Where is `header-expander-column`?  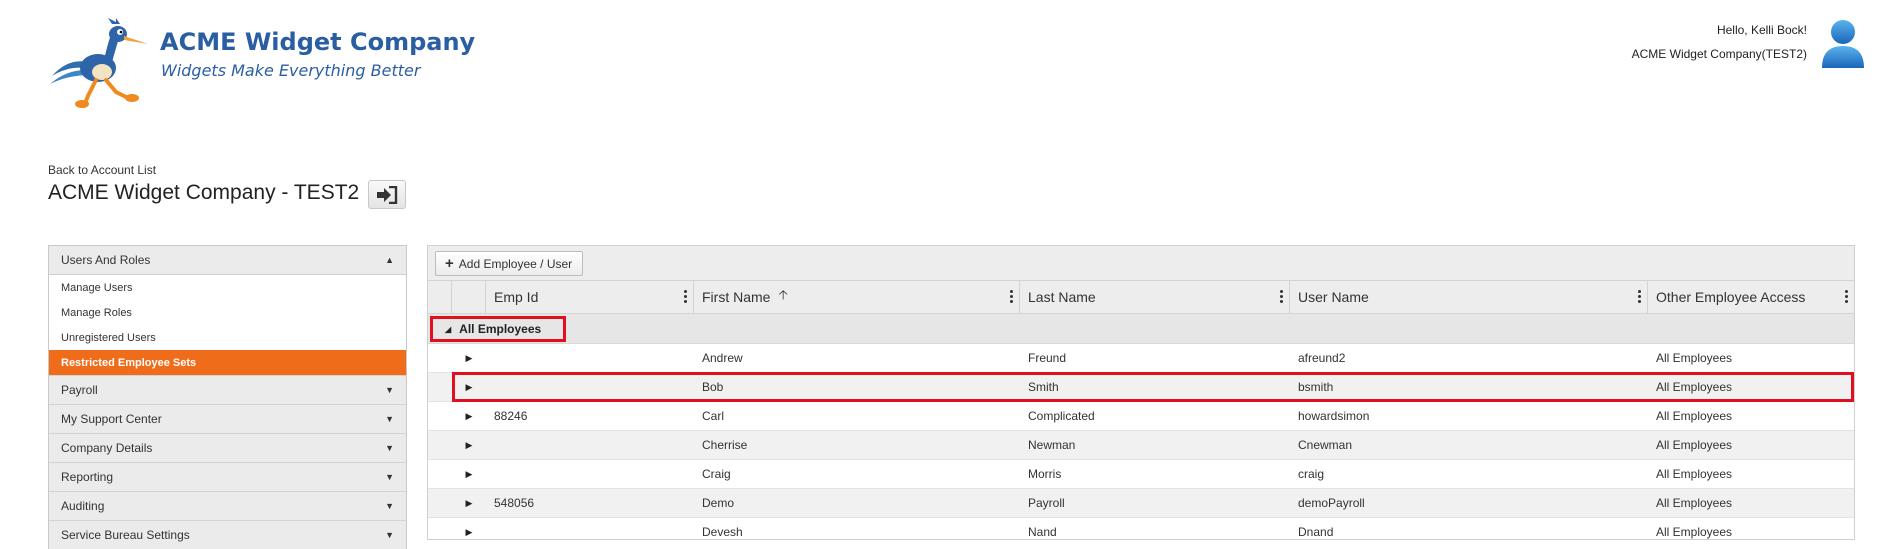 header-expander-column is located at coordinates (469, 297).